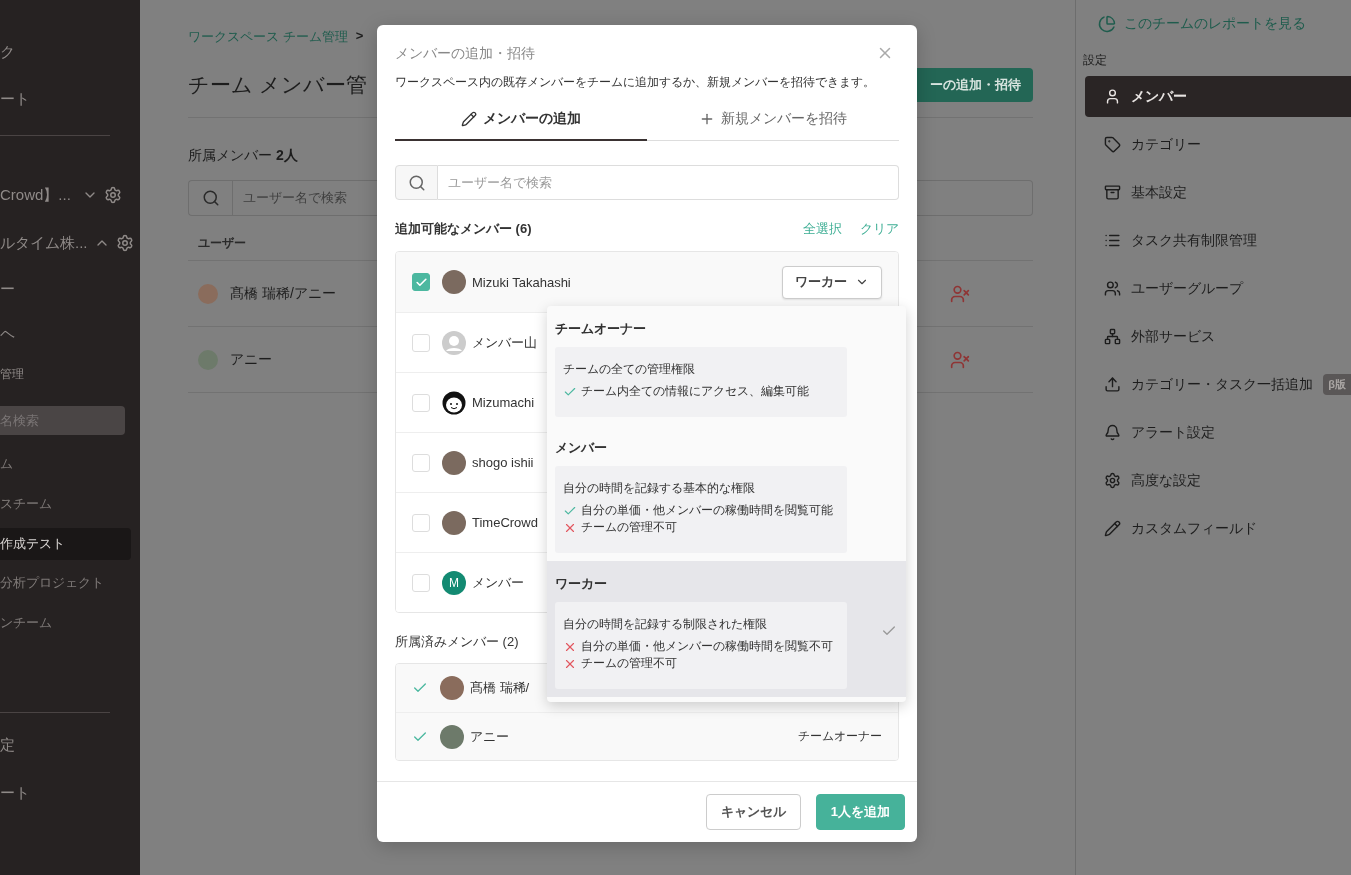  Describe the element at coordinates (1218, 432) in the screenshot. I see `settings-nav-item: アラート設定` at that location.